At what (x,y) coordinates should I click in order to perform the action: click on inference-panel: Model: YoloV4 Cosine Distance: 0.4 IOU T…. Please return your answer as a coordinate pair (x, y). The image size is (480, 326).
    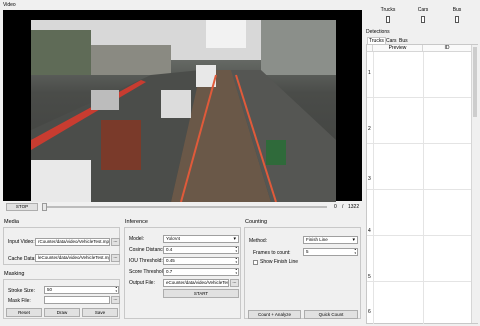
    Looking at the image, I should click on (182, 273).